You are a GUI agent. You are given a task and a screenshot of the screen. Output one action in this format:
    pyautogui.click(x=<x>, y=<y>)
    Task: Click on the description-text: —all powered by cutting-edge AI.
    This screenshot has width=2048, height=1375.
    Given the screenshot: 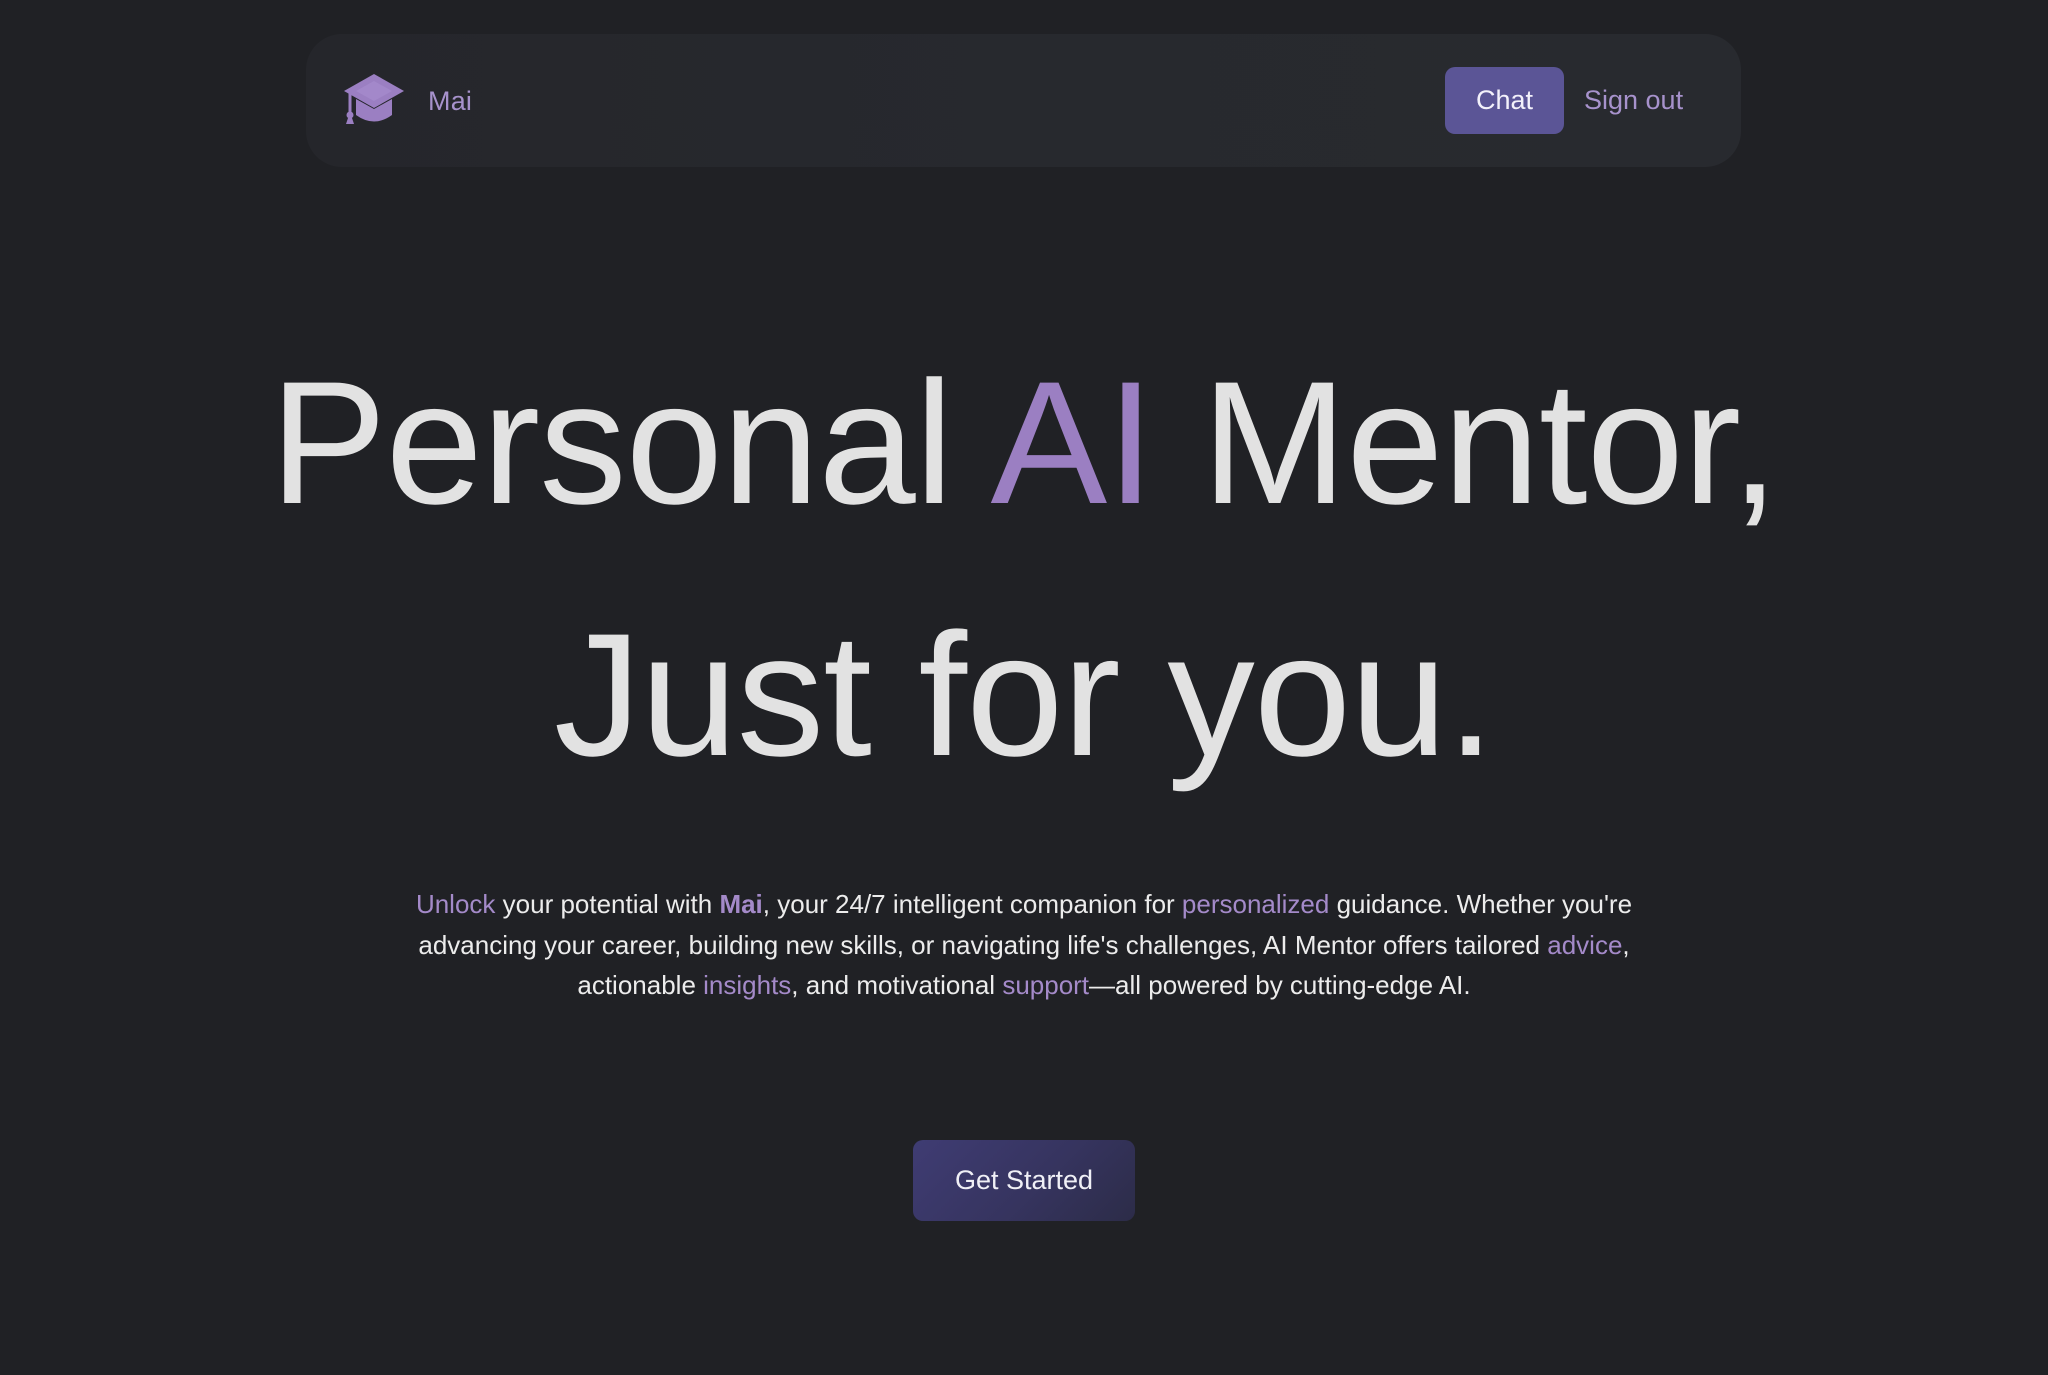 What is the action you would take?
    pyautogui.click(x=1280, y=985)
    